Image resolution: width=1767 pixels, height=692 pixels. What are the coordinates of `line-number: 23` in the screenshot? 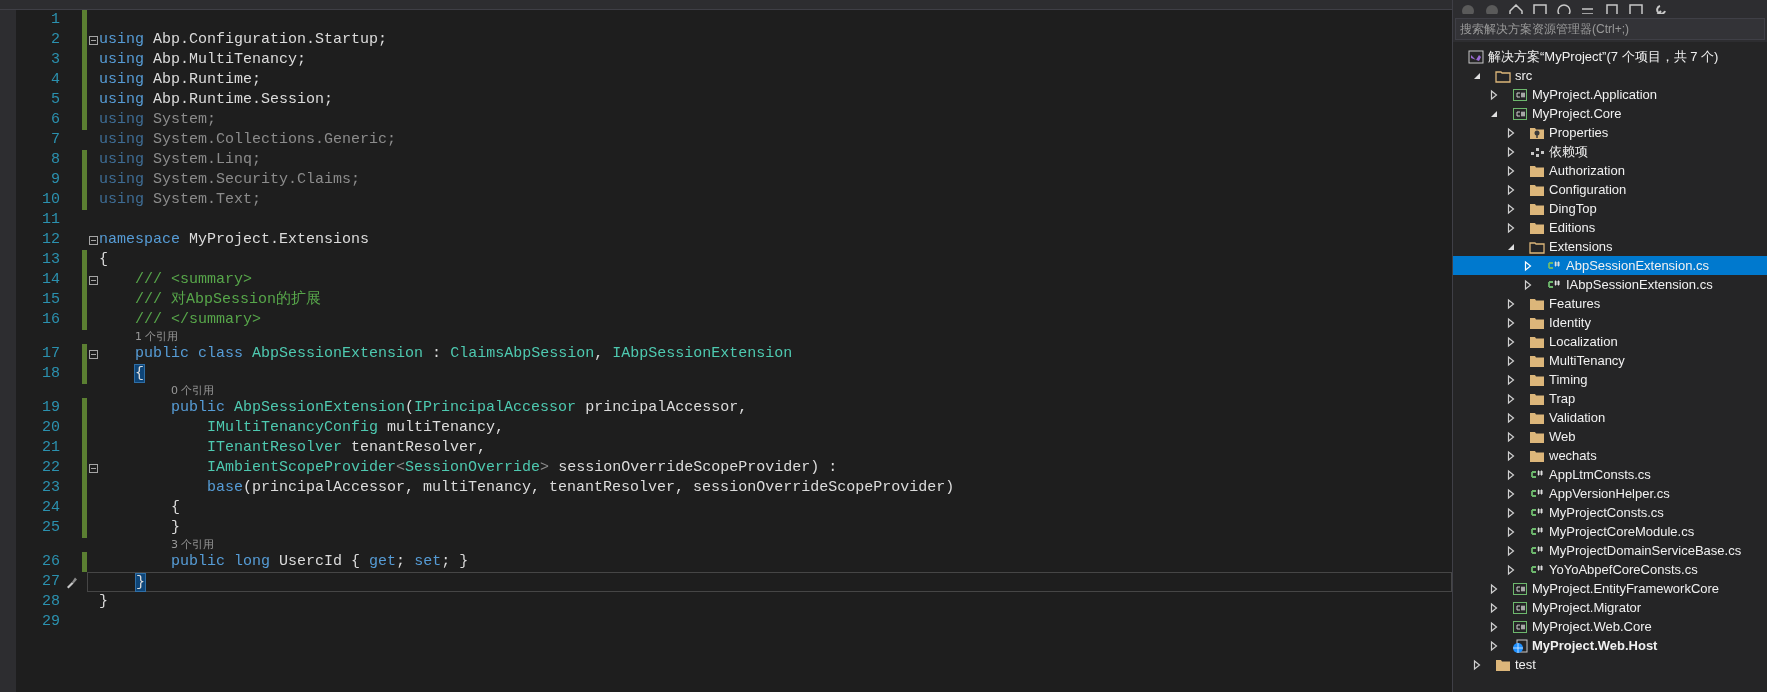 It's located at (50, 488).